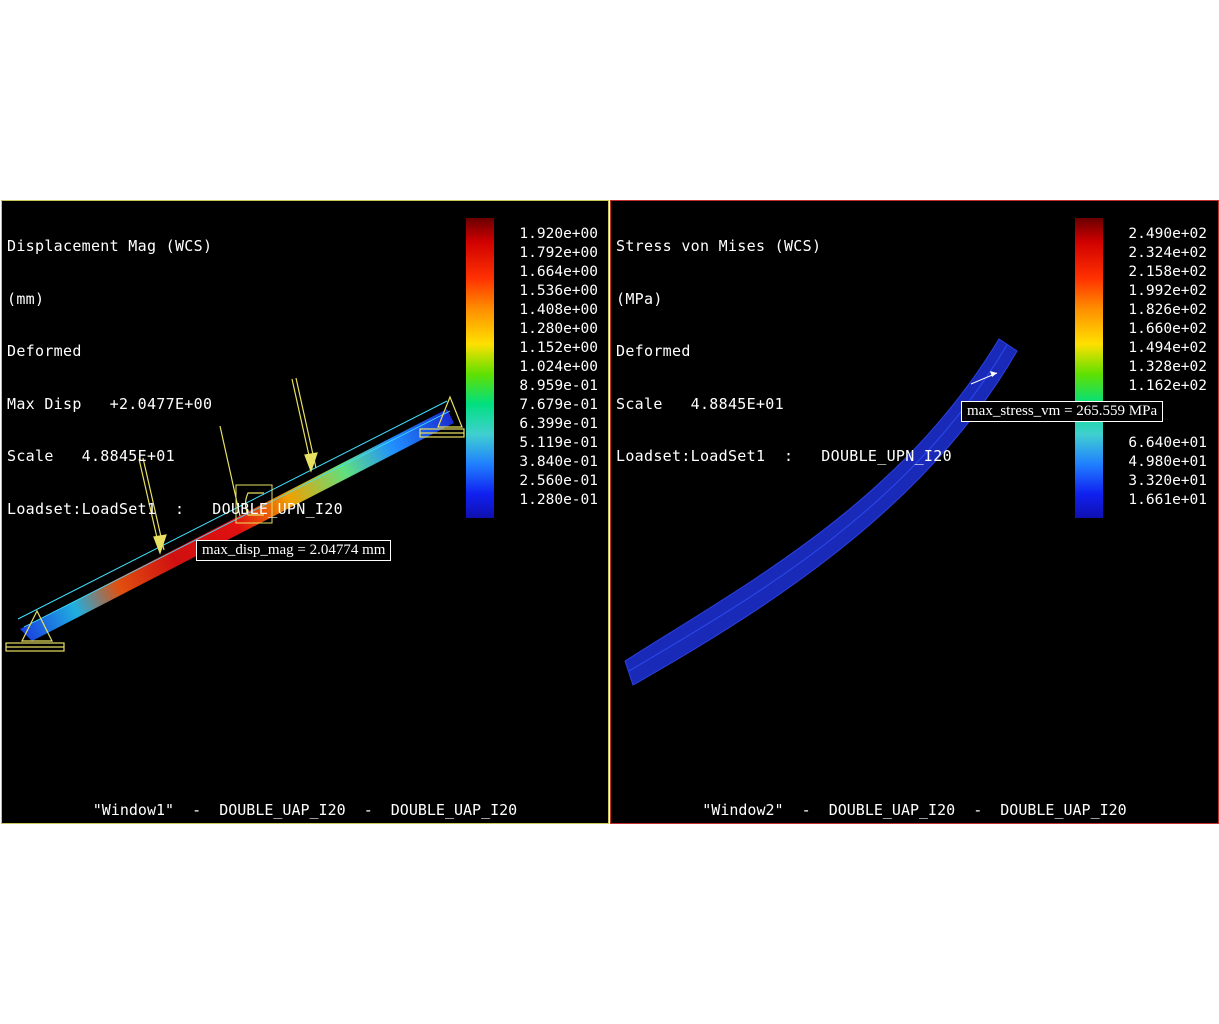  What do you see at coordinates (1167, 386) in the screenshot?
I see `legend-value: 1.162e+02` at bounding box center [1167, 386].